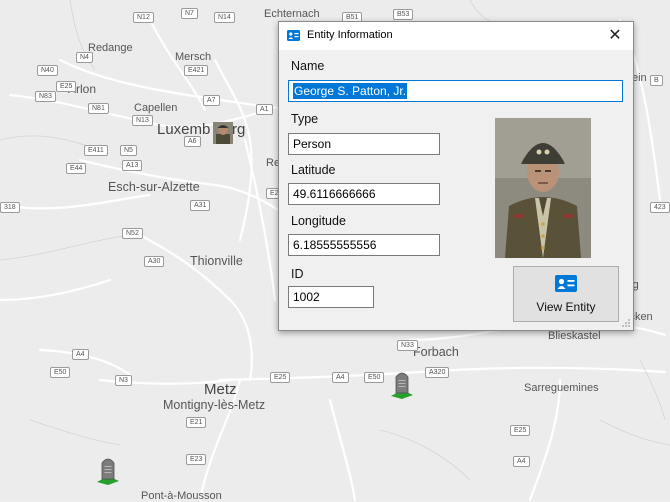 Image resolution: width=670 pixels, height=502 pixels. Describe the element at coordinates (45, 96) in the screenshot. I see `road-shield: N83` at that location.